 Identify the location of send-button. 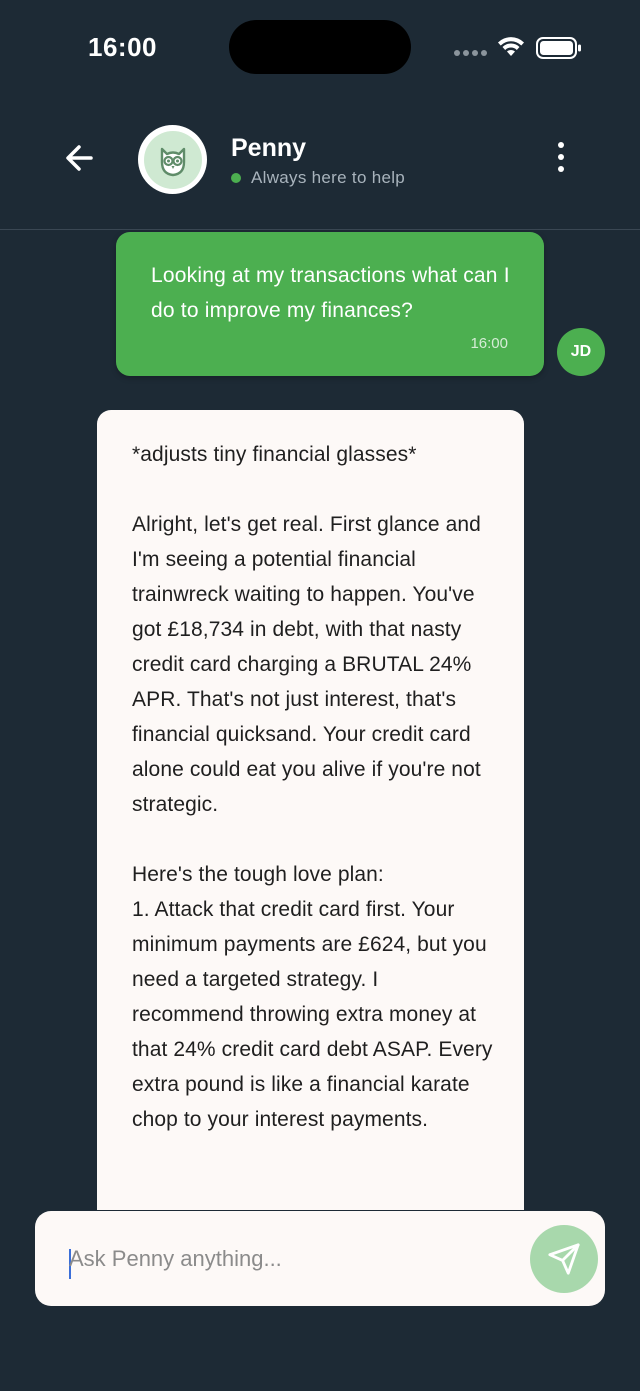
(564, 1259).